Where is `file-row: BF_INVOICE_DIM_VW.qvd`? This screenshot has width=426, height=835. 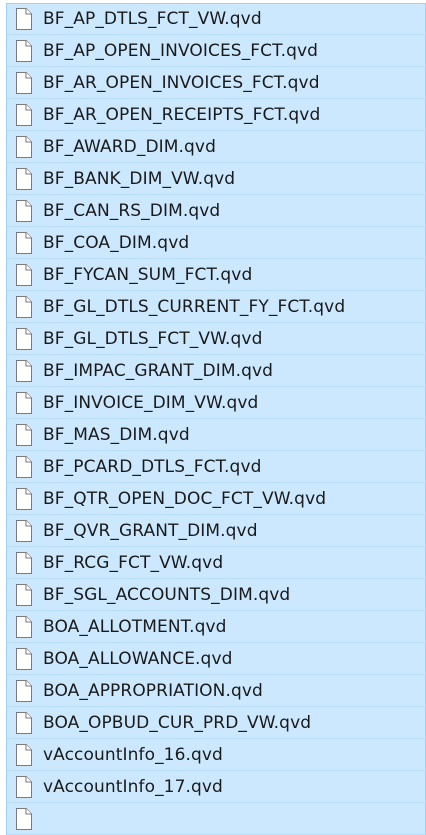
file-row: BF_INVOICE_DIM_VW.qvd is located at coordinates (216, 403).